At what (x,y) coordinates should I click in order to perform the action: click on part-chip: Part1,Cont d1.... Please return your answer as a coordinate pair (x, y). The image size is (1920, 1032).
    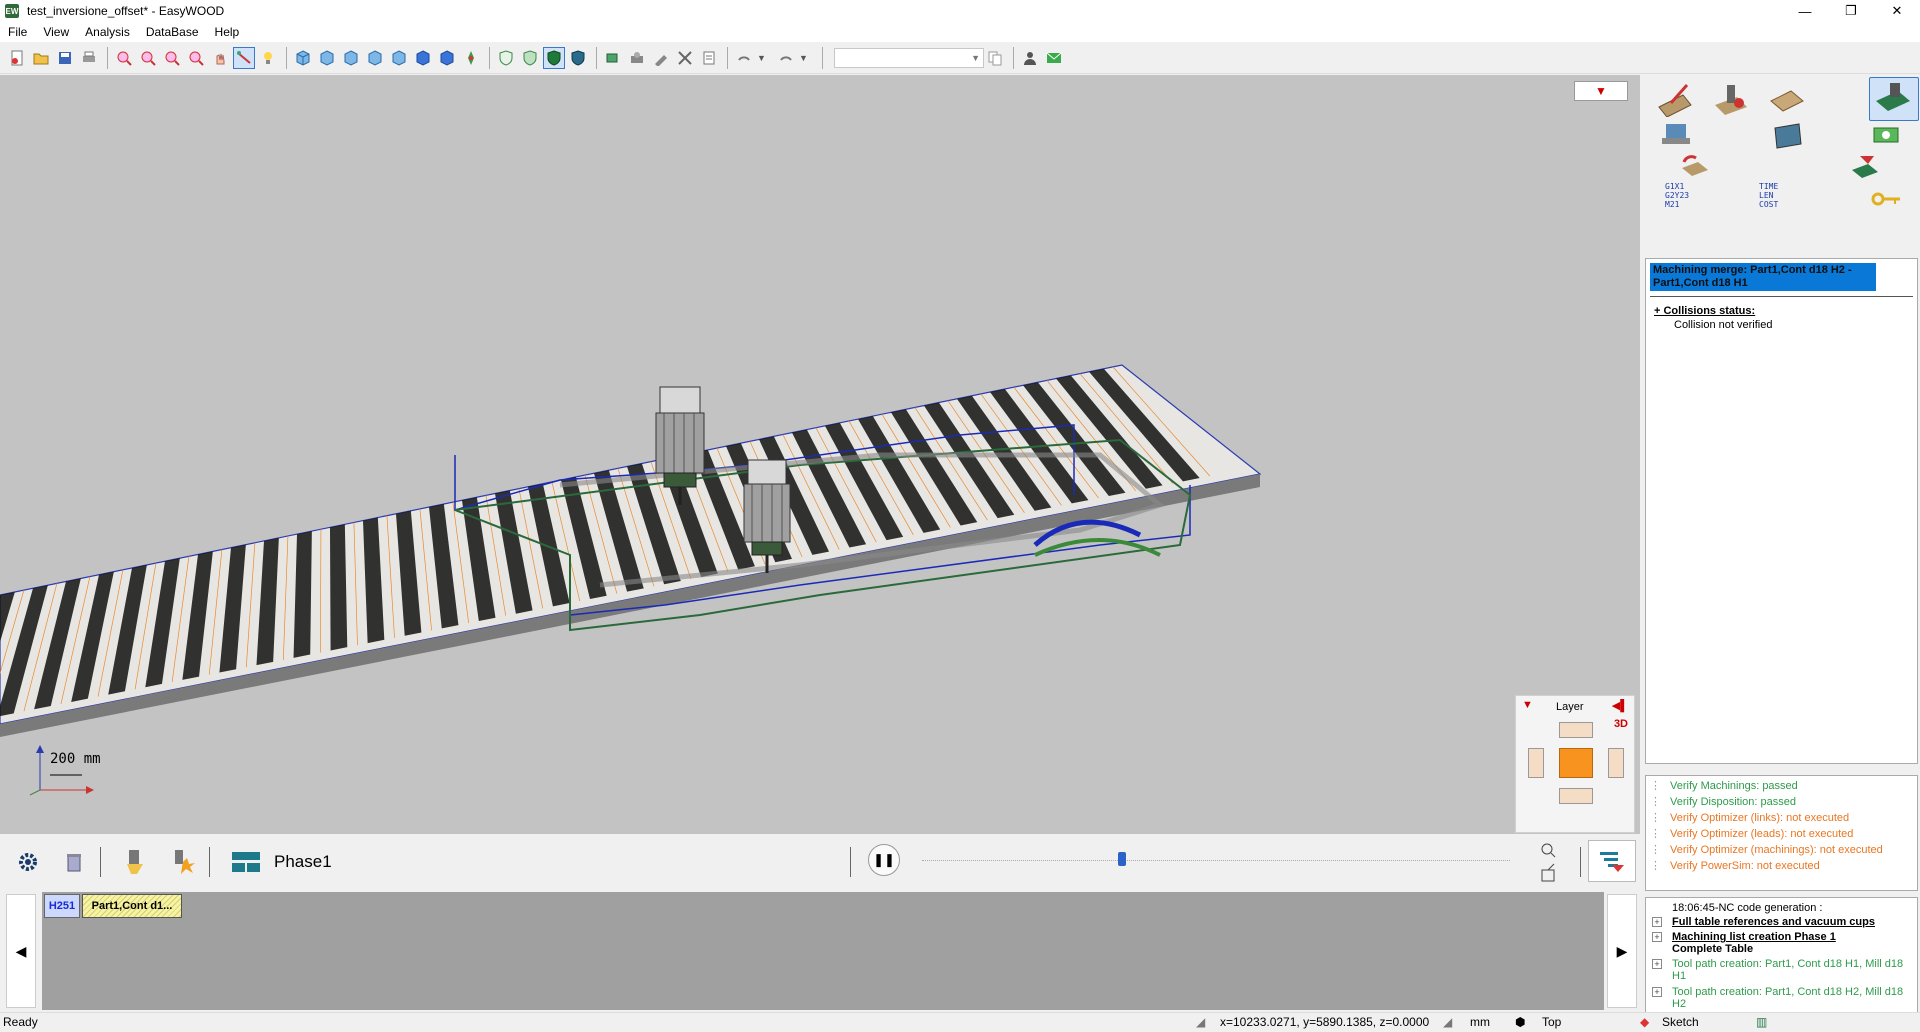
    Looking at the image, I should click on (132, 906).